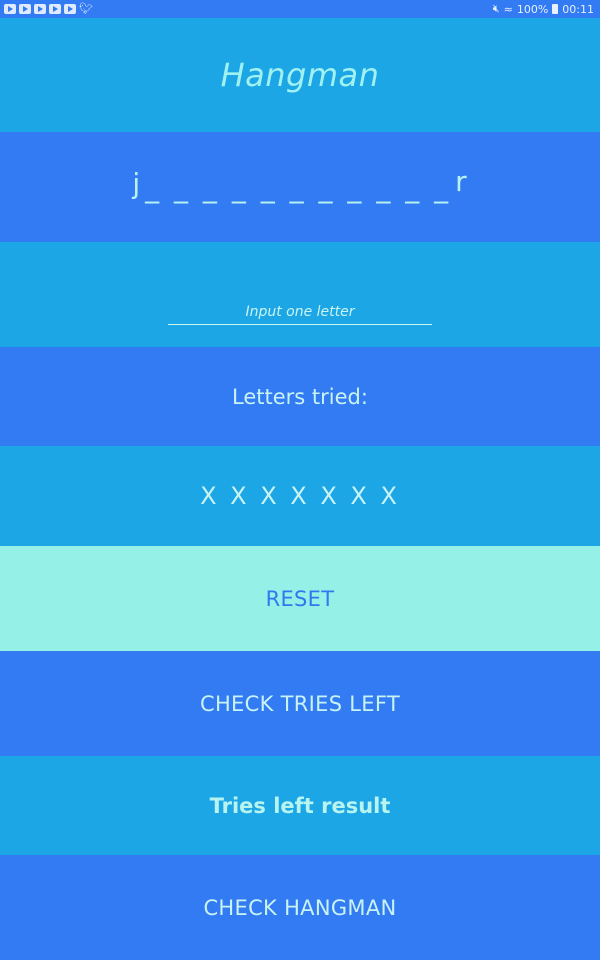 The image size is (600, 960). I want to click on check-tries-button-label: CHECK TRIES LEFT, so click(300, 703).